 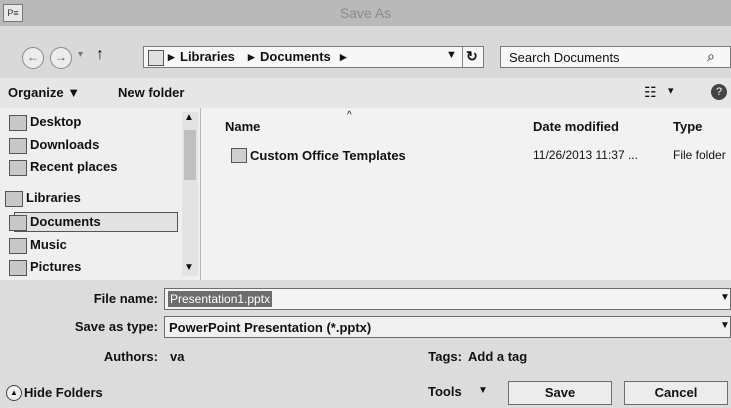 I want to click on title-bar: P≡ Save As, so click(x=365, y=13).